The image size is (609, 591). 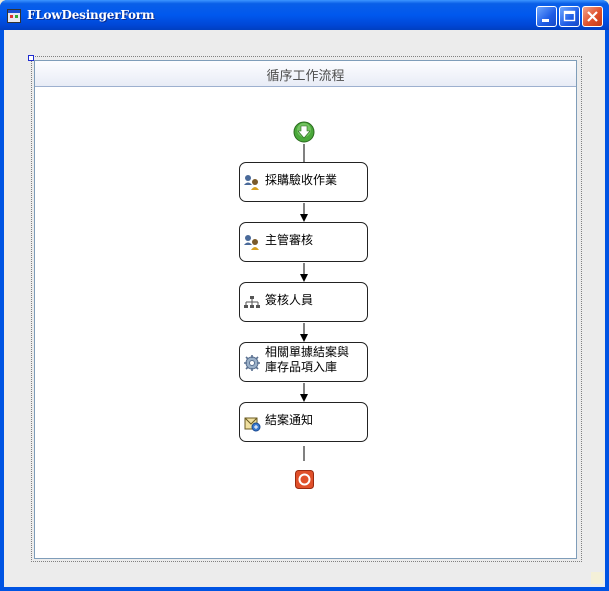 What do you see at coordinates (252, 363) in the screenshot?
I see `gear-icon` at bounding box center [252, 363].